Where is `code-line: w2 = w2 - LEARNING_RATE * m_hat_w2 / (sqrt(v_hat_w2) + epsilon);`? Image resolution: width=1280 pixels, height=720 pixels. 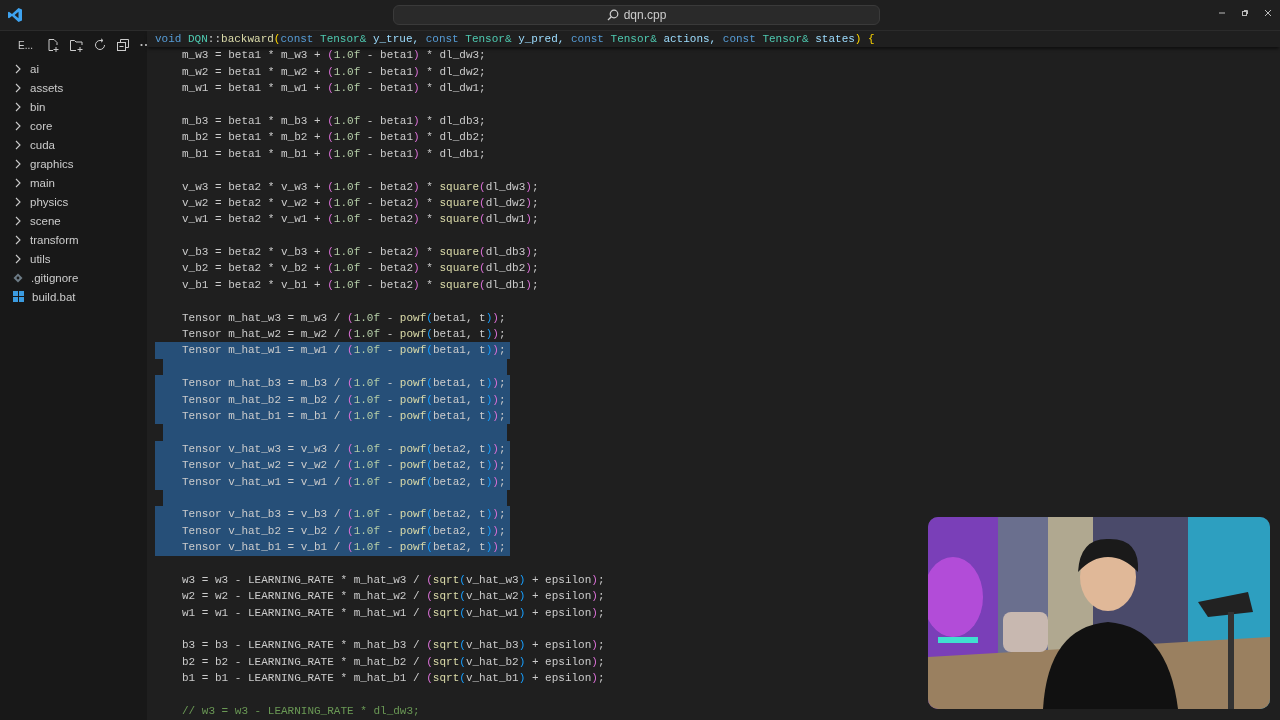
code-line: w2 = w2 - LEARNING_RATE * m_hat_w2 / (sqrt(v_hat_w2) + epsilon); is located at coordinates (393, 597).